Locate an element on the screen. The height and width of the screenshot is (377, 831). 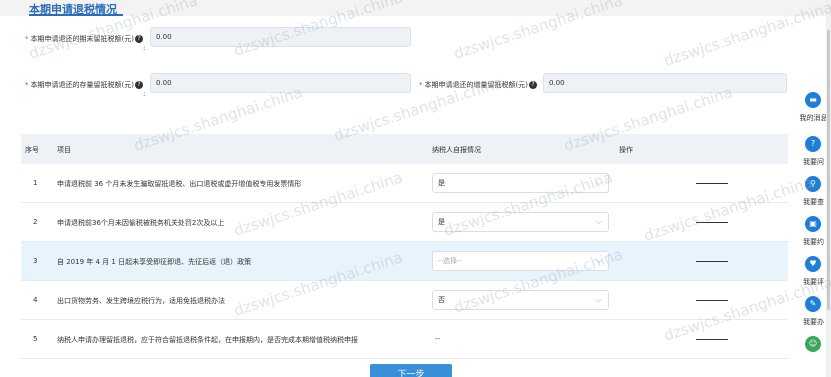
header-seq: 序号 is located at coordinates (32, 150).